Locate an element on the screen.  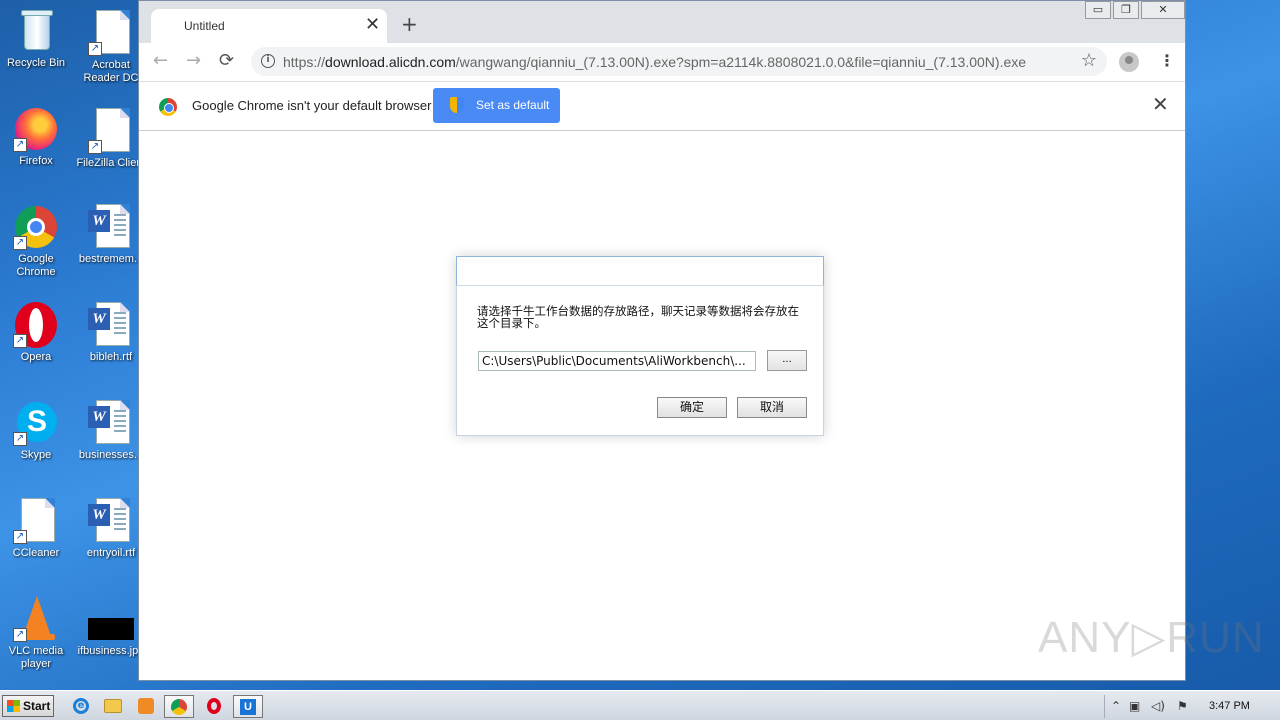
image-file-icon is located at coordinates (111, 624).